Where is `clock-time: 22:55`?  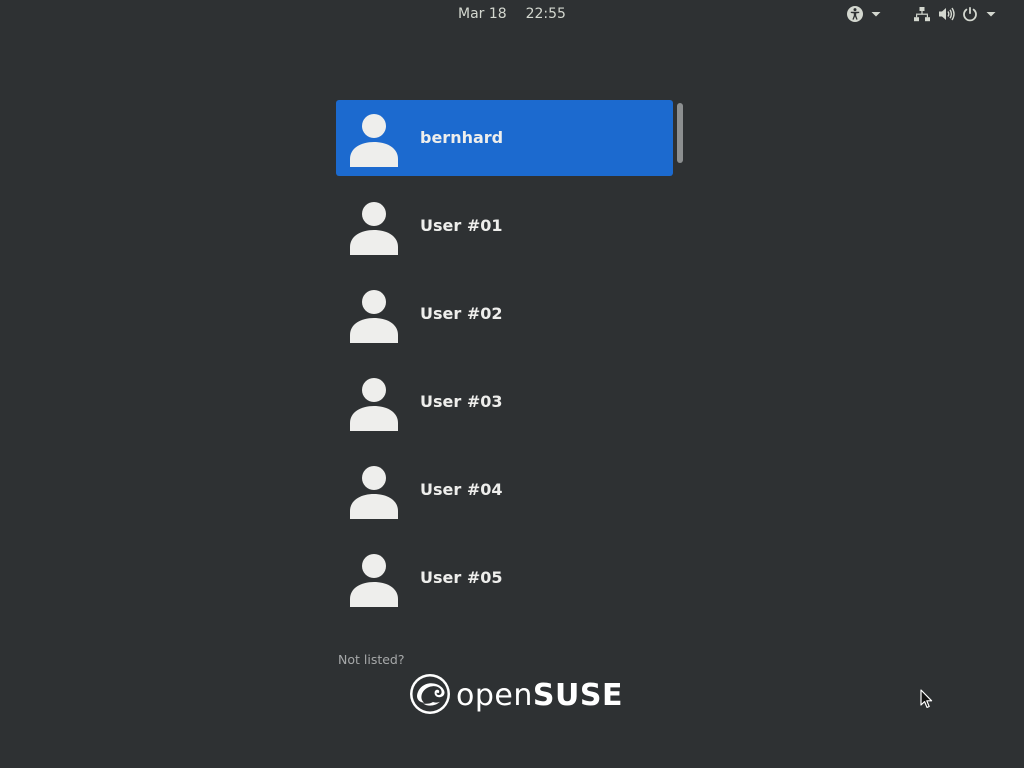
clock-time: 22:55 is located at coordinates (545, 14).